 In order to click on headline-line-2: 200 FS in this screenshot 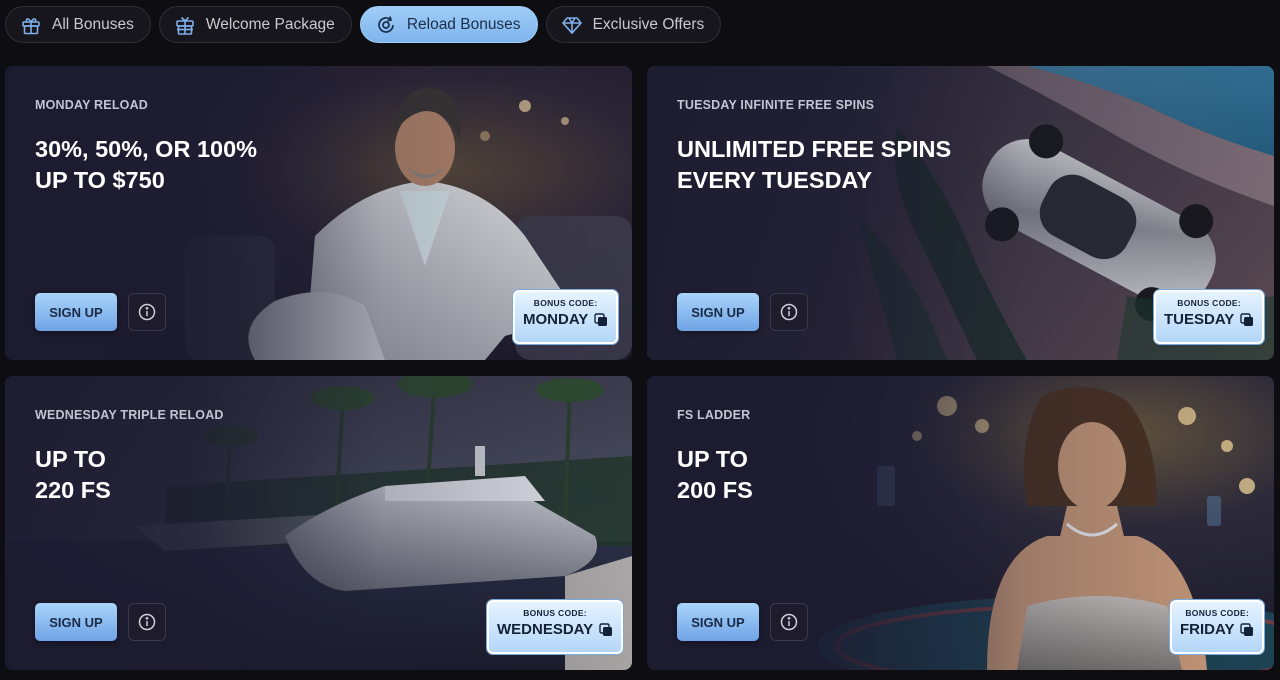, I will do `click(715, 490)`.